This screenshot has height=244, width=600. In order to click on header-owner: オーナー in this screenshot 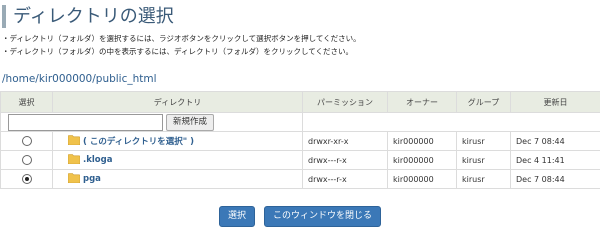, I will do `click(422, 102)`.